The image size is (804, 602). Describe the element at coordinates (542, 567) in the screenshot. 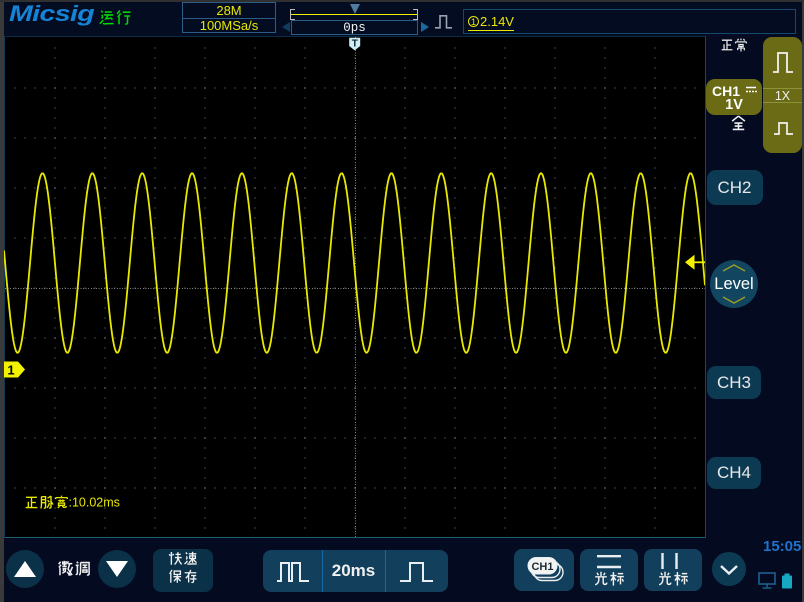

I see `svg-text: CH1` at that location.